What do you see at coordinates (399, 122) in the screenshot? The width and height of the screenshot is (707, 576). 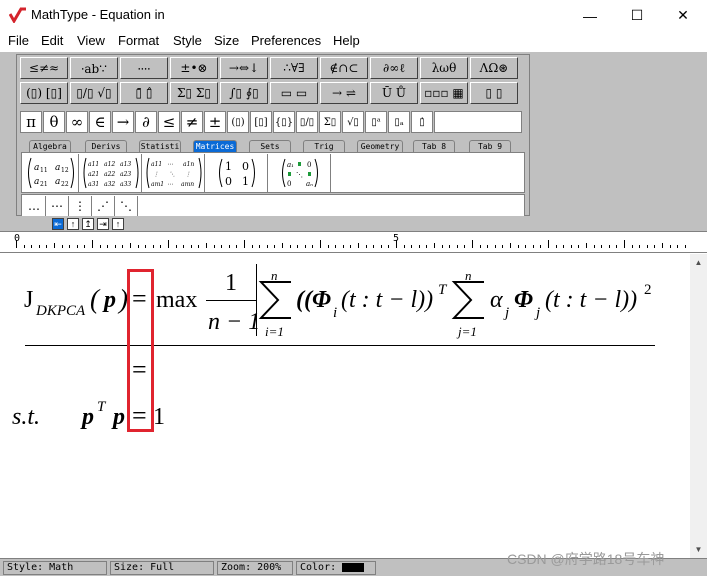 I see `subscript-template-button: ▯ₐ` at bounding box center [399, 122].